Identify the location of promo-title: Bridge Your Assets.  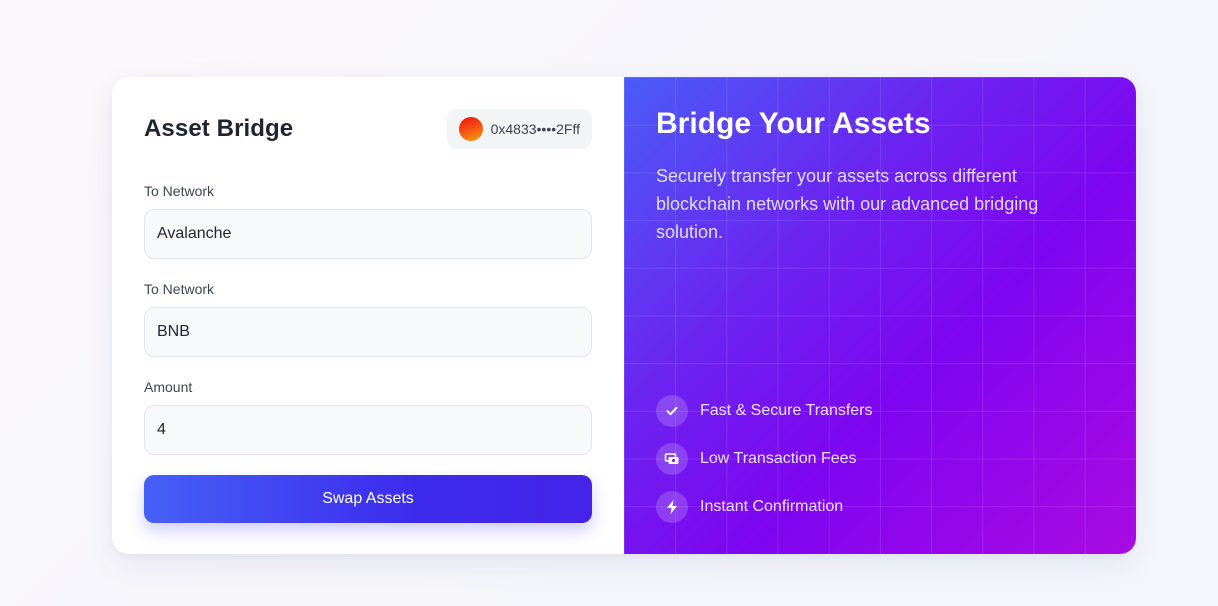
(793, 123).